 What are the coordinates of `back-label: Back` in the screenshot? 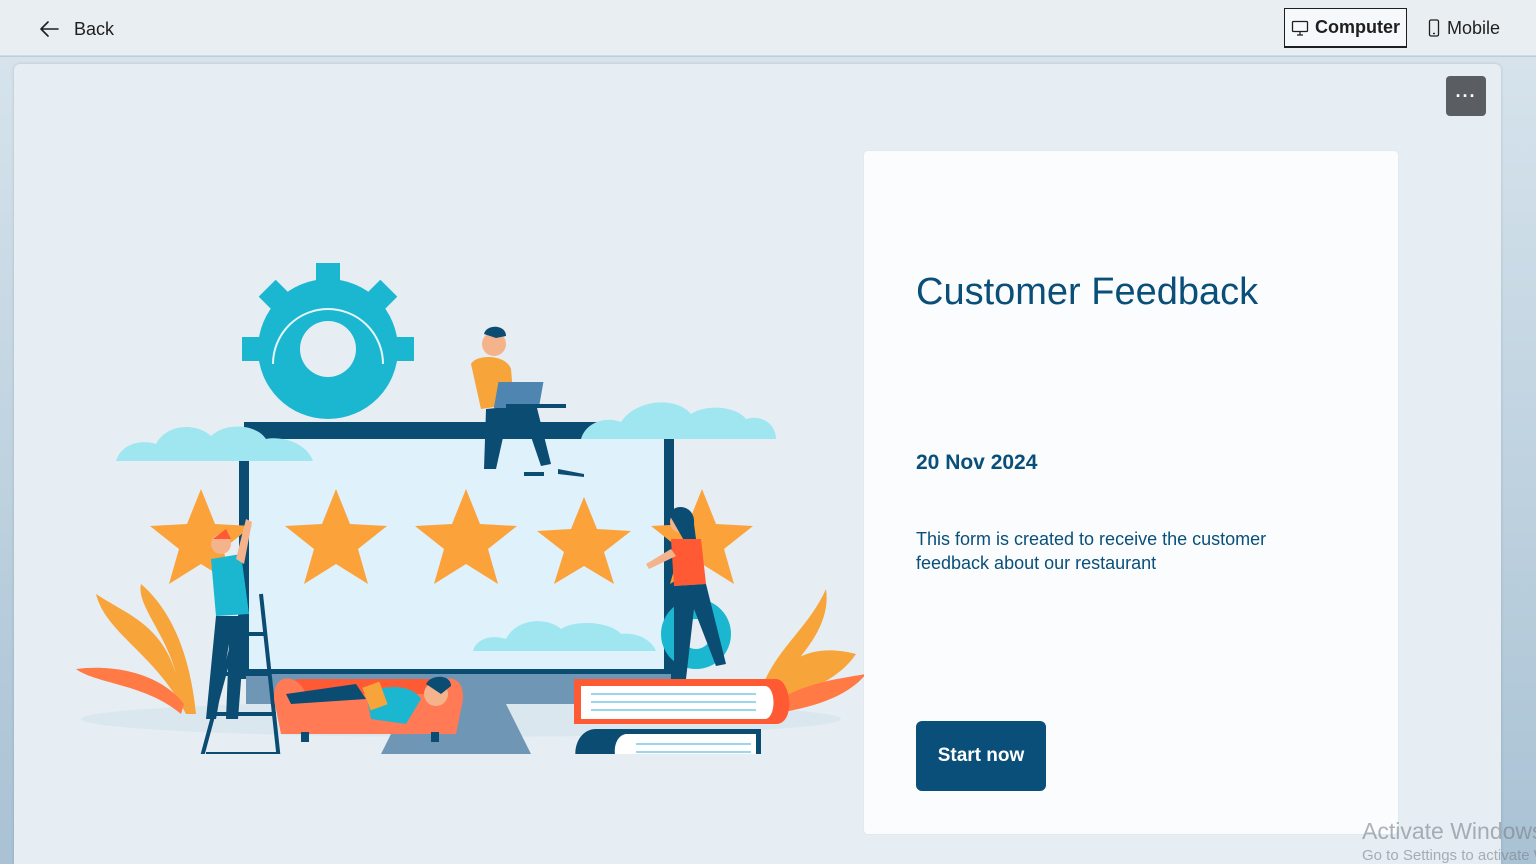 It's located at (94, 28).